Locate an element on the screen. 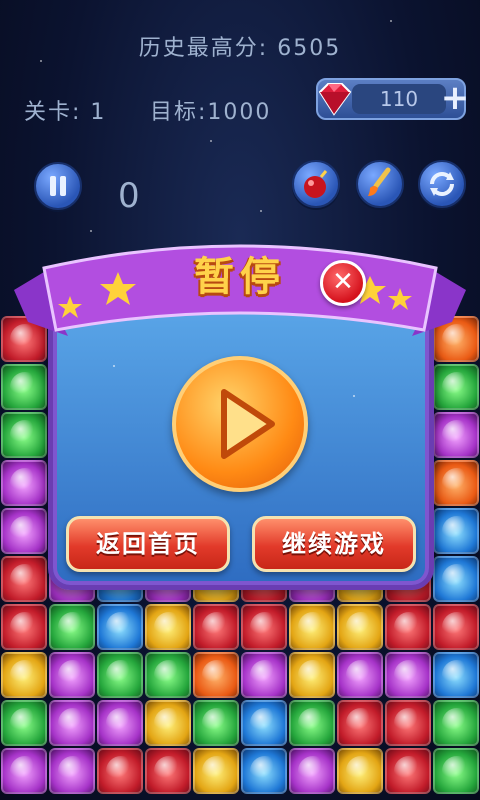 The image size is (480, 800). bomb-powerup-button is located at coordinates (316, 184).